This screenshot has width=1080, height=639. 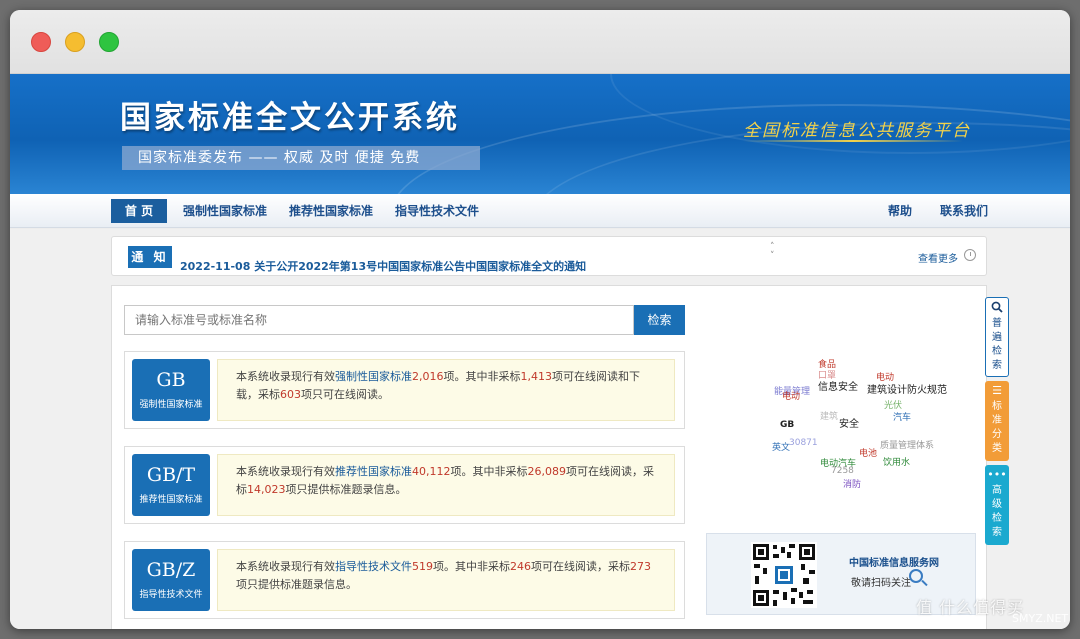 What do you see at coordinates (997, 427) in the screenshot?
I see `side-tab-label: 标准分类` at bounding box center [997, 427].